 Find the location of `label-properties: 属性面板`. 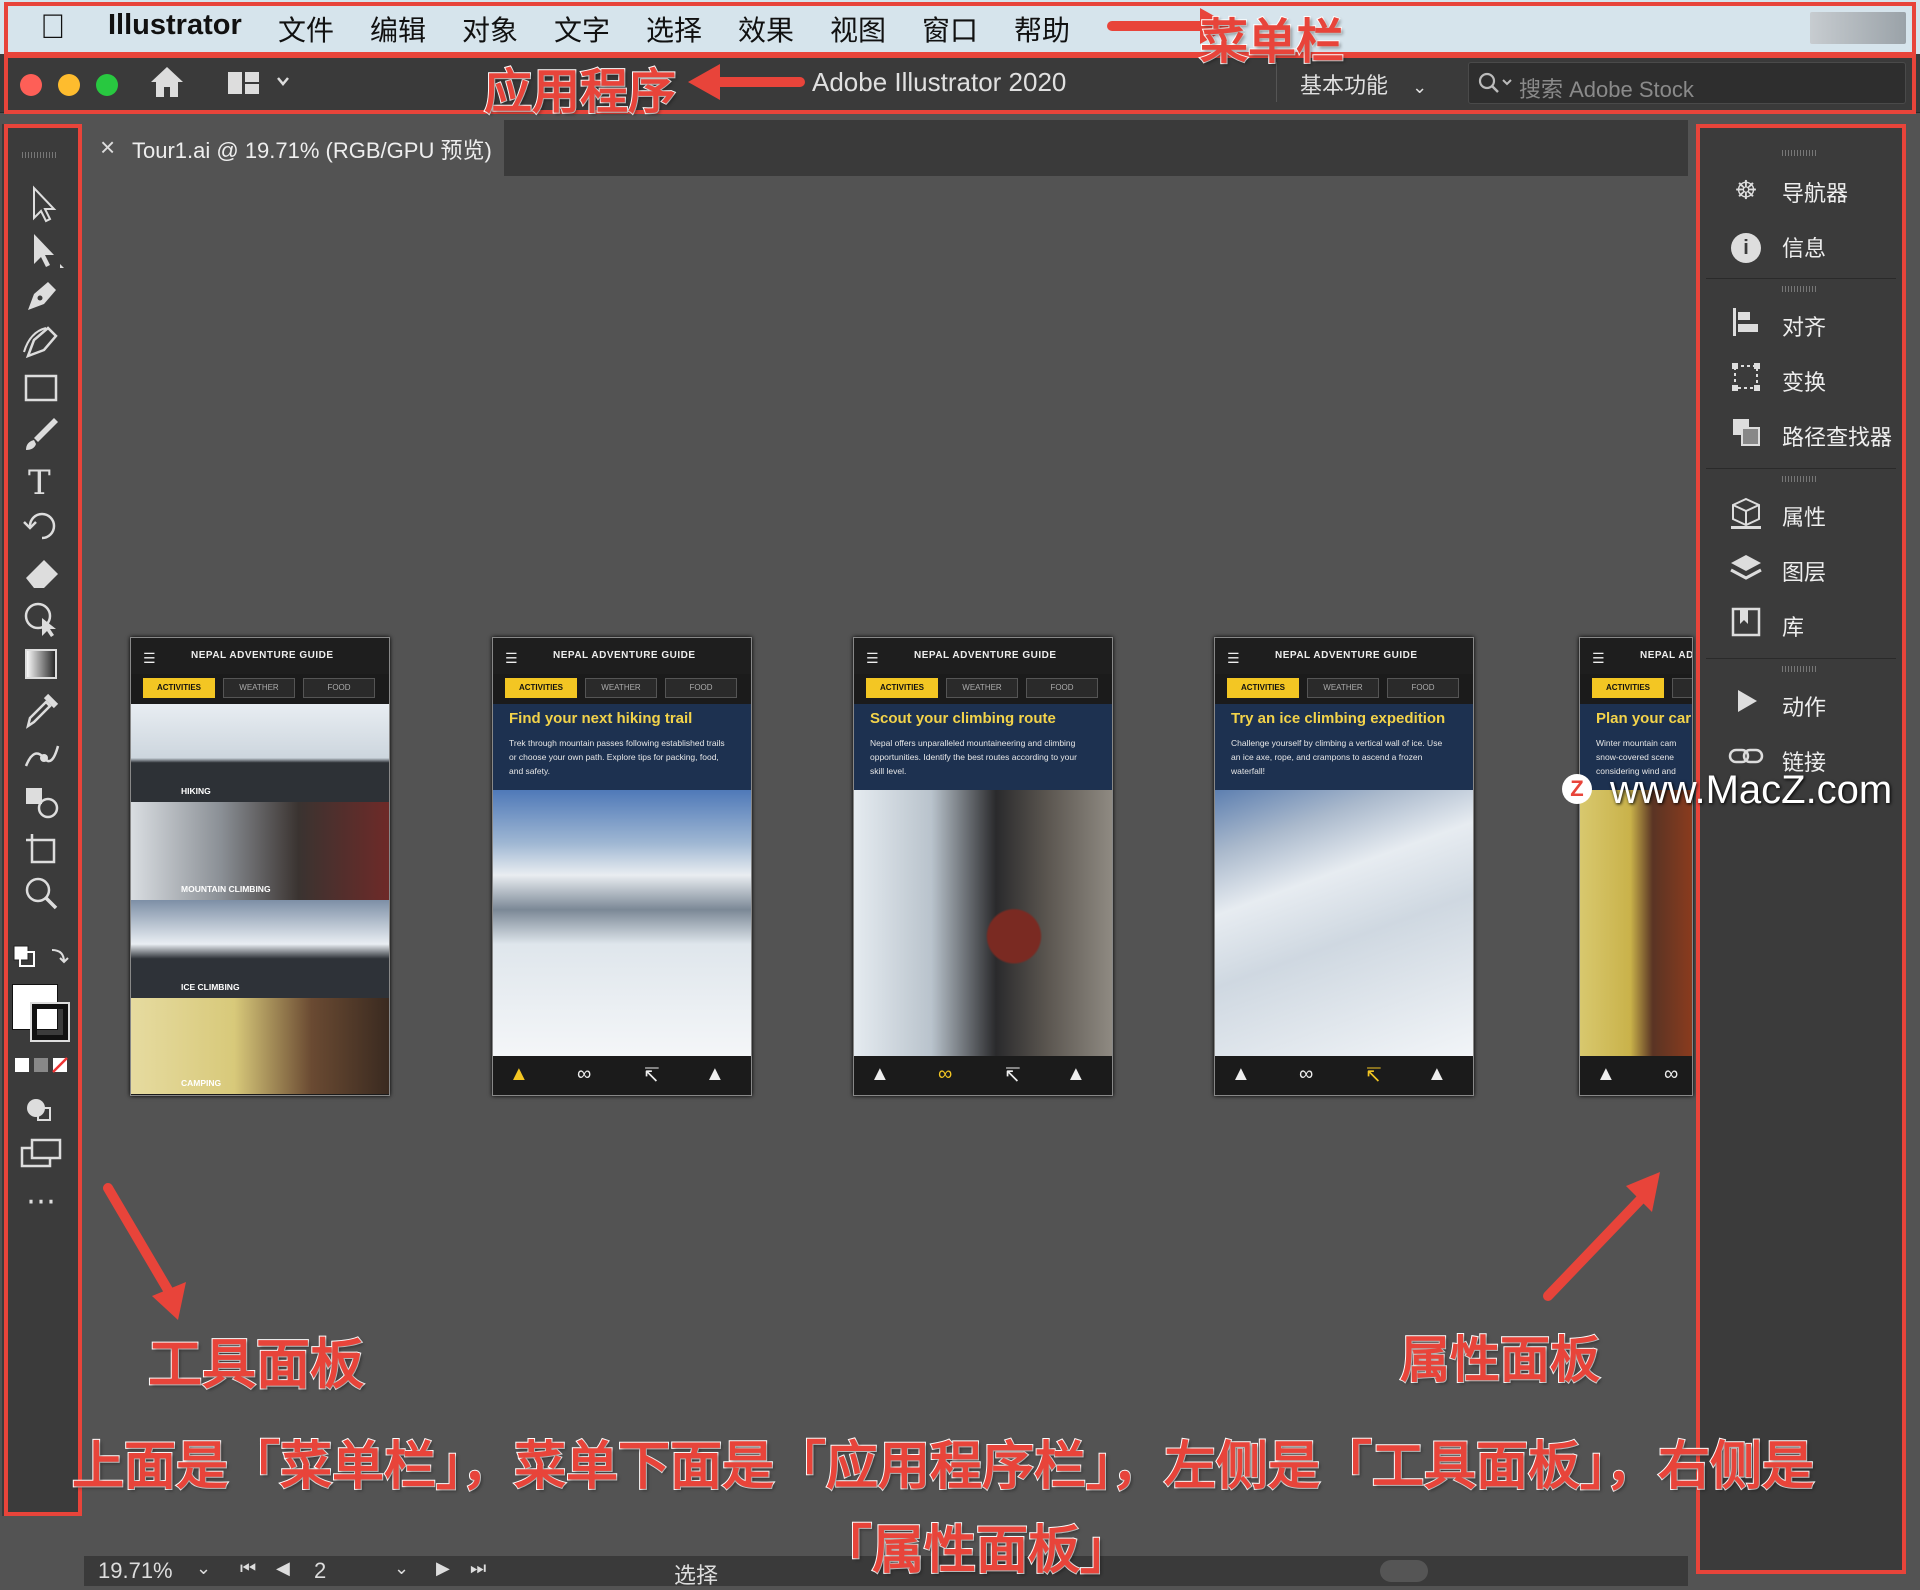

label-properties: 属性面板 is located at coordinates (1500, 1360).